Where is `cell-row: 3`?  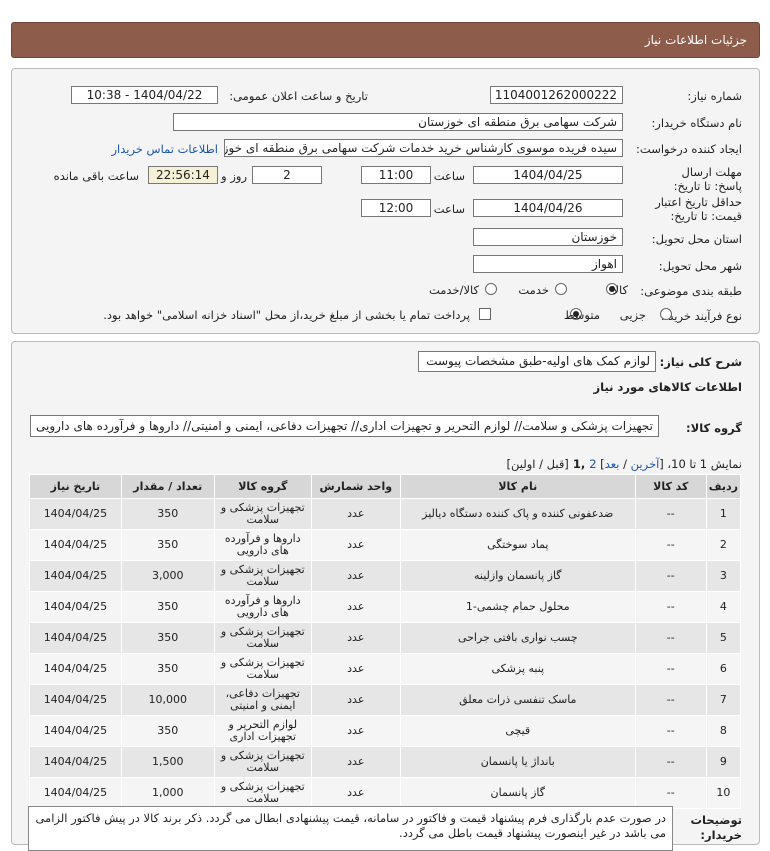 cell-row: 3 is located at coordinates (723, 576).